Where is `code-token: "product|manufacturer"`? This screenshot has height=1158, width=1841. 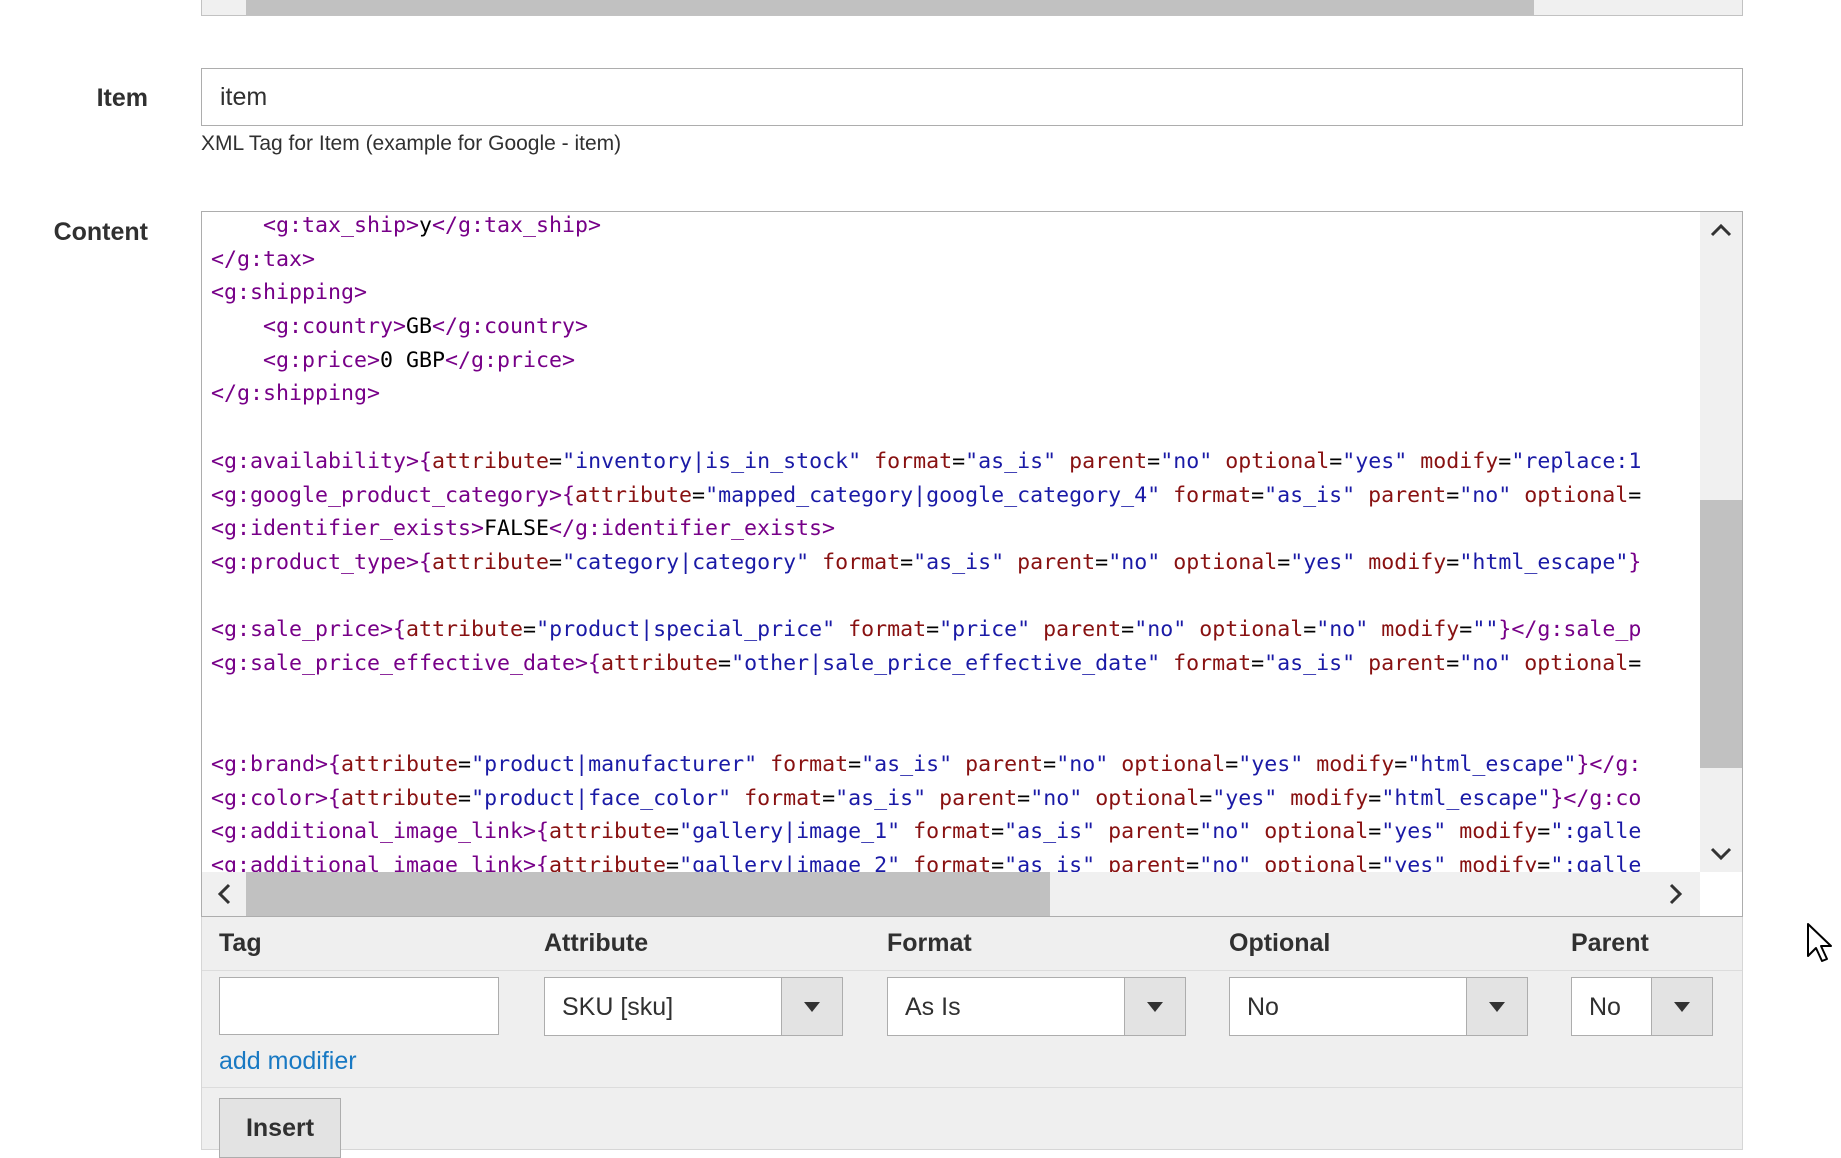 code-token: "product|manufacturer" is located at coordinates (614, 764).